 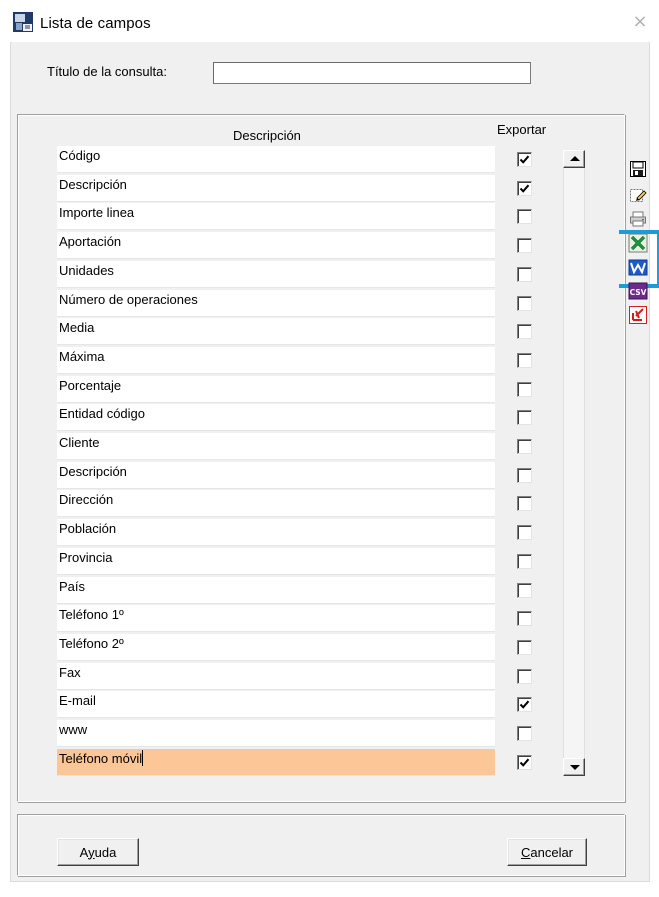 What do you see at coordinates (276, 245) in the screenshot?
I see `field-description: Aportación` at bounding box center [276, 245].